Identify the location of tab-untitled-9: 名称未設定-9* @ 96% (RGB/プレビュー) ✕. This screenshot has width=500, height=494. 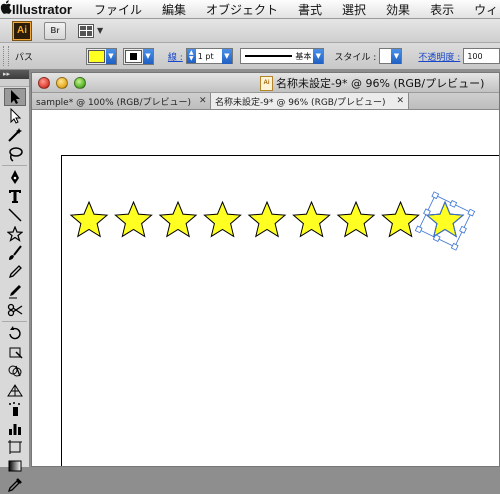
(310, 101).